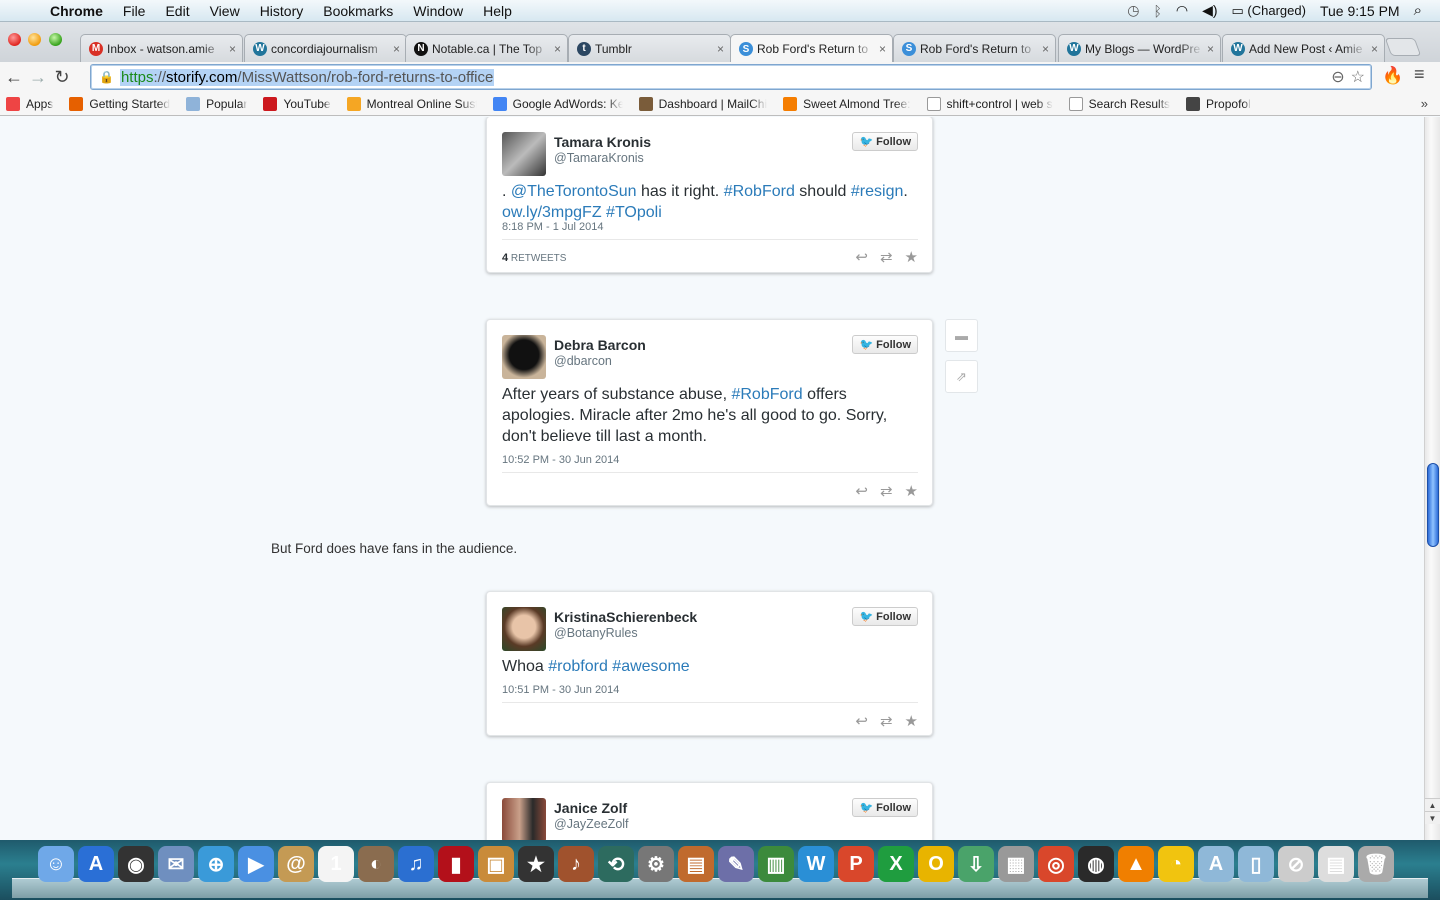  Describe the element at coordinates (961, 376) in the screenshot. I see `share-button: ⇗` at that location.